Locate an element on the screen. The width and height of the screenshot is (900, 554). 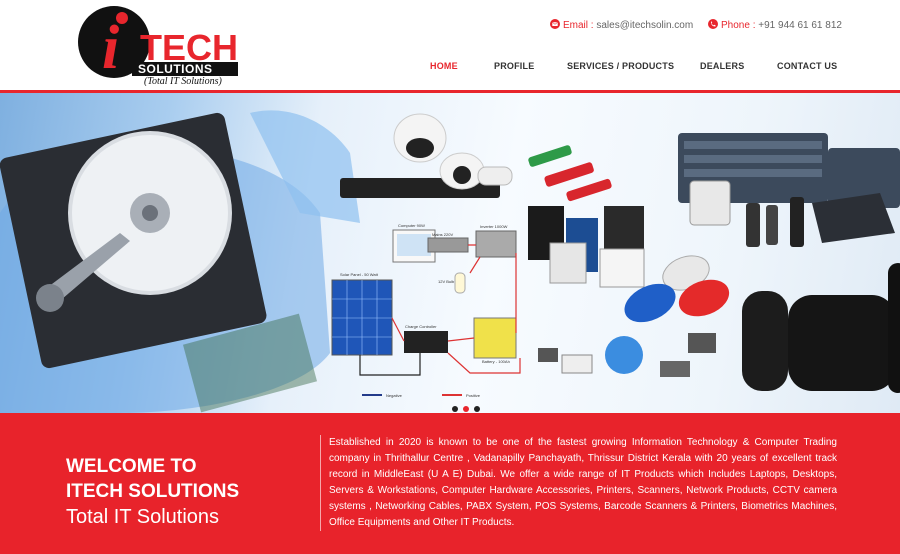
speaker-icon is located at coordinates (821, 328).